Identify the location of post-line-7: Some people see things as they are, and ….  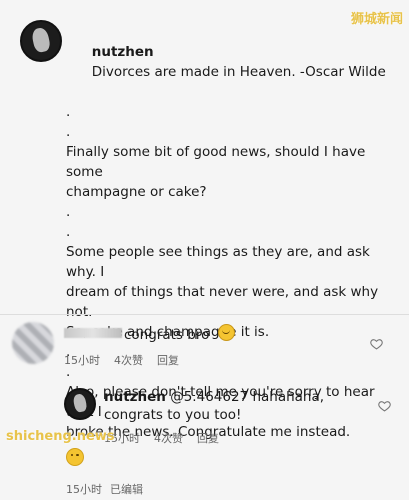
(220, 262).